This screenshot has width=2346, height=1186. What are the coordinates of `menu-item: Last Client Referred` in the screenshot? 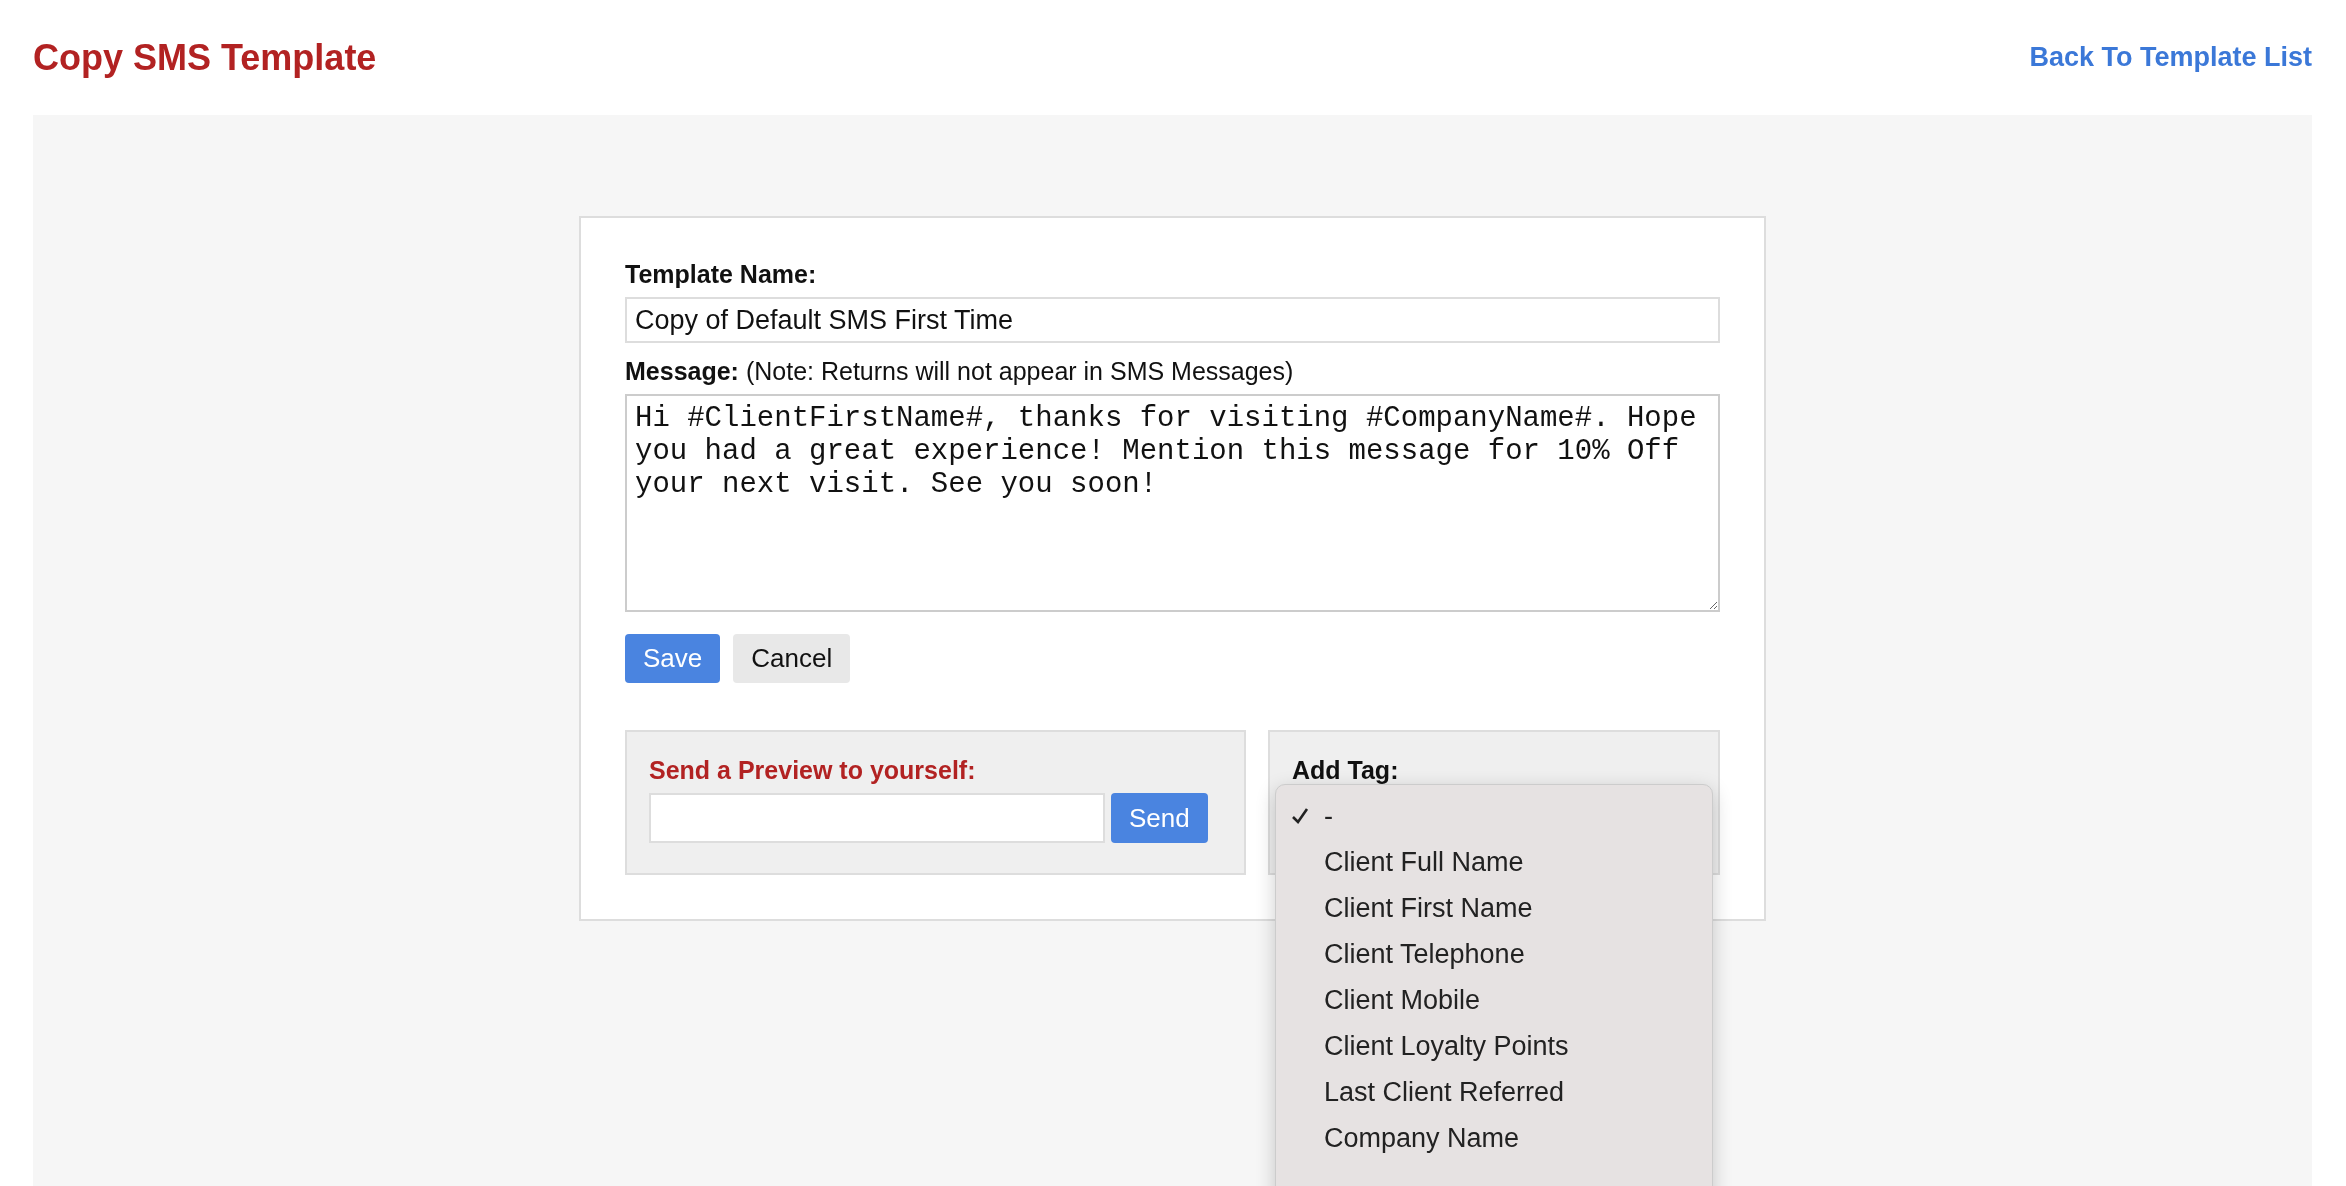 It's located at (1494, 1092).